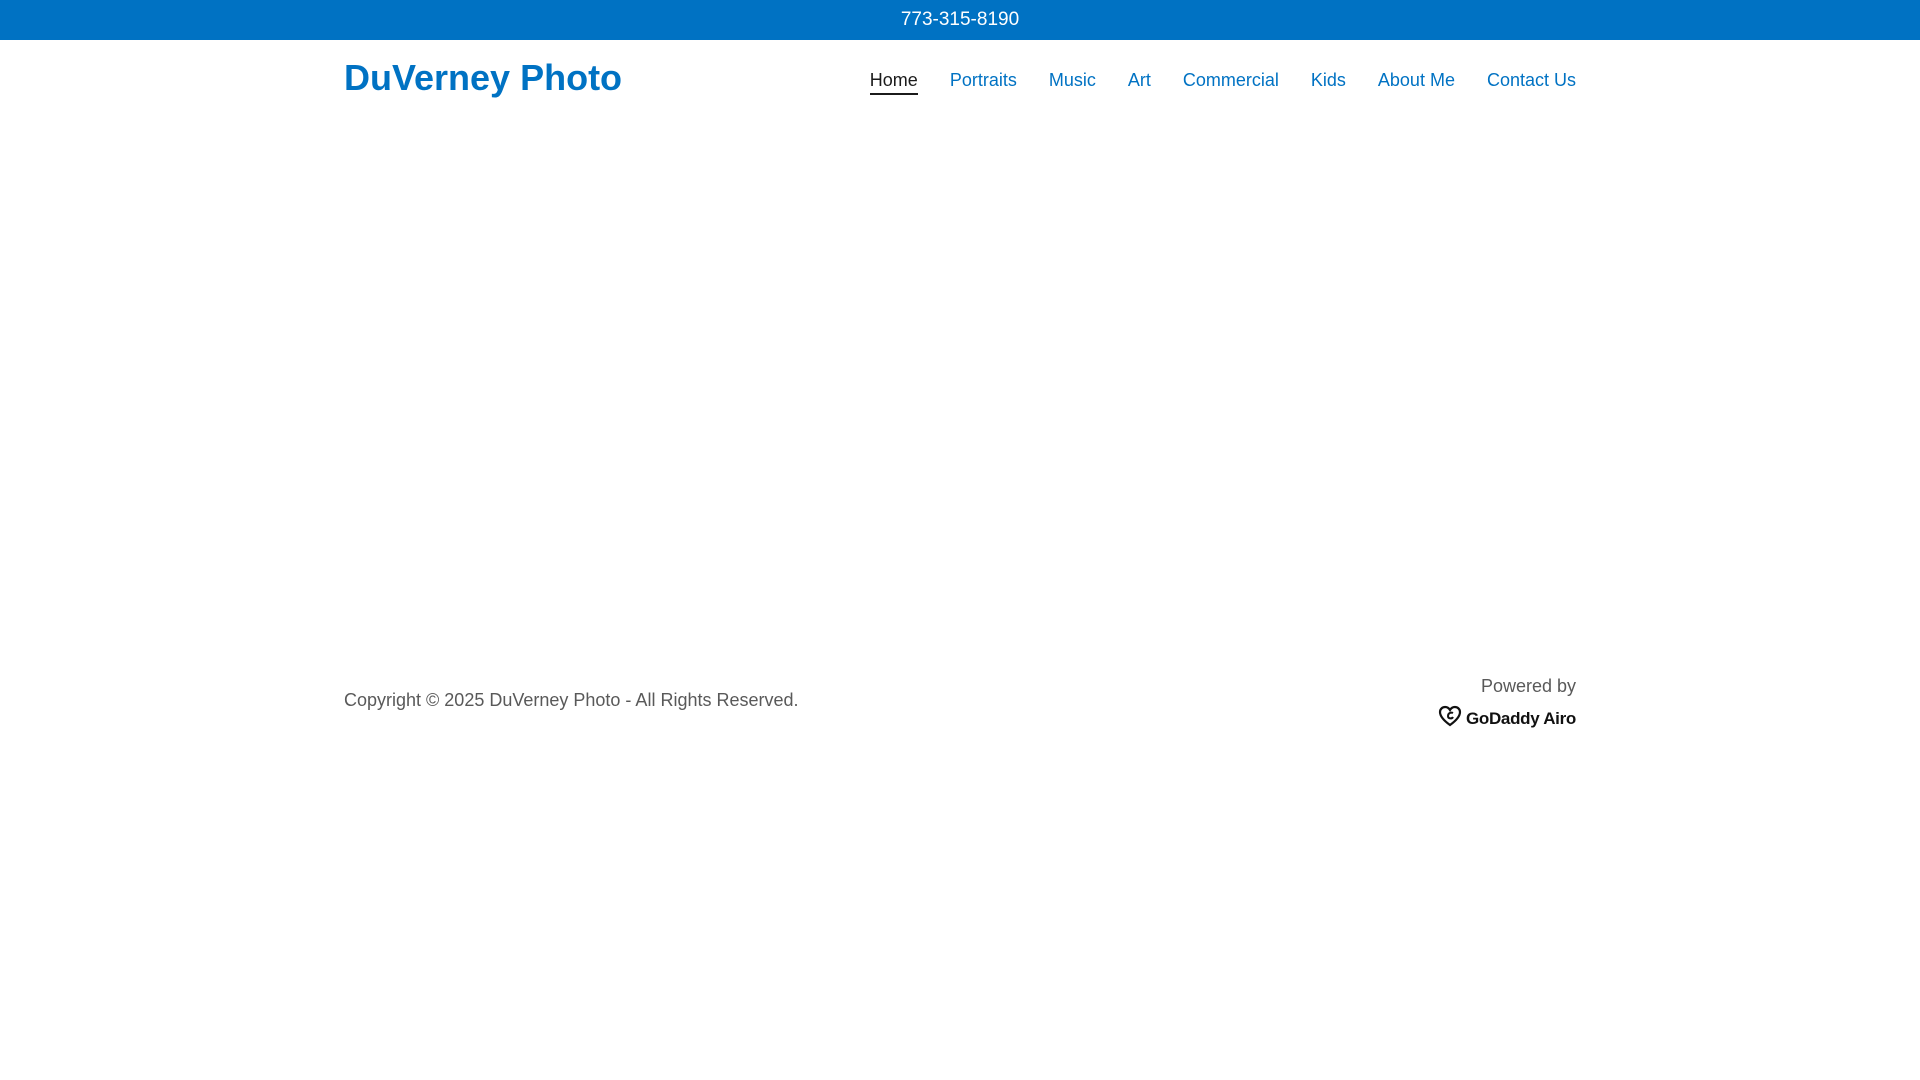  I want to click on godaddy-airo-logo: GoDaddy Airo, so click(1507, 718).